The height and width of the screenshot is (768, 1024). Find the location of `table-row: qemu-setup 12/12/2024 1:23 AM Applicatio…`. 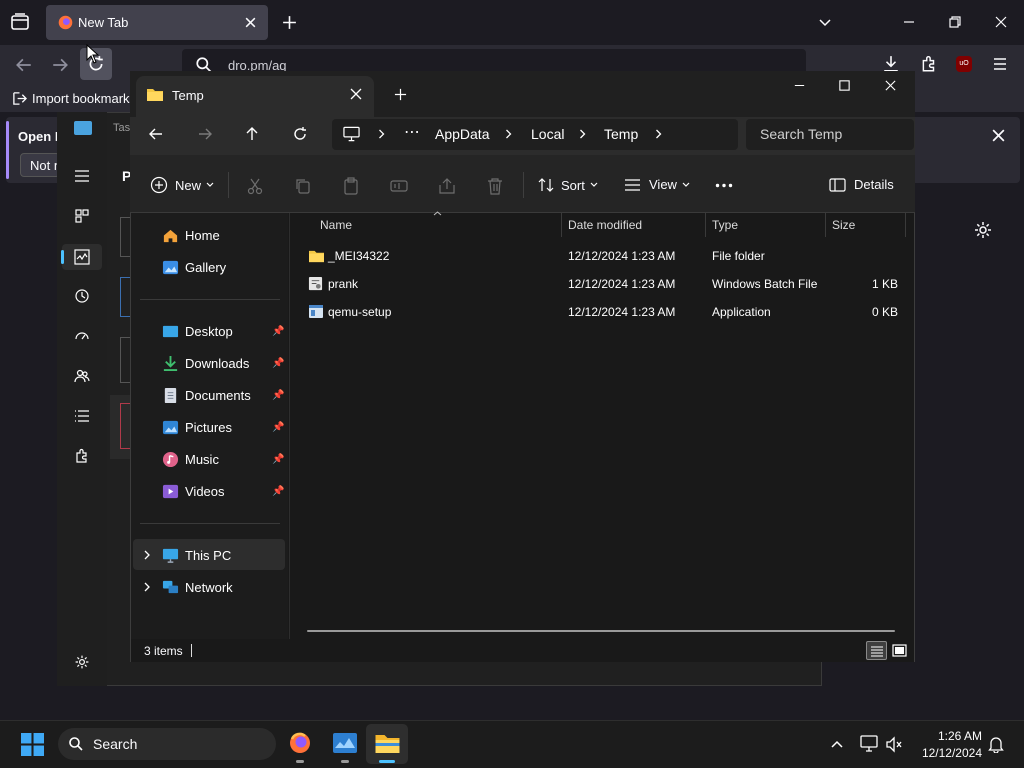

table-row: qemu-setup 12/12/2024 1:23 AM Applicatio… is located at coordinates (603, 312).